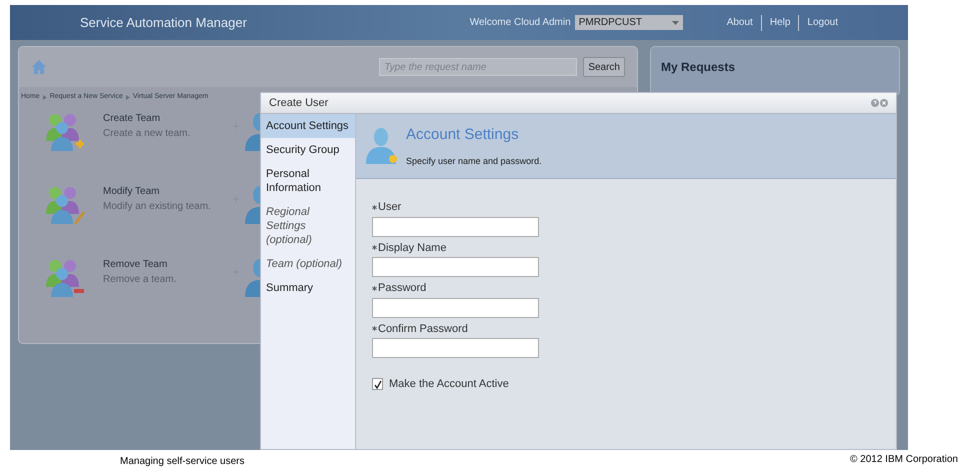 The width and height of the screenshot is (964, 468). Describe the element at coordinates (520, 23) in the screenshot. I see `welcome-text: Welcome Cloud Admin` at that location.